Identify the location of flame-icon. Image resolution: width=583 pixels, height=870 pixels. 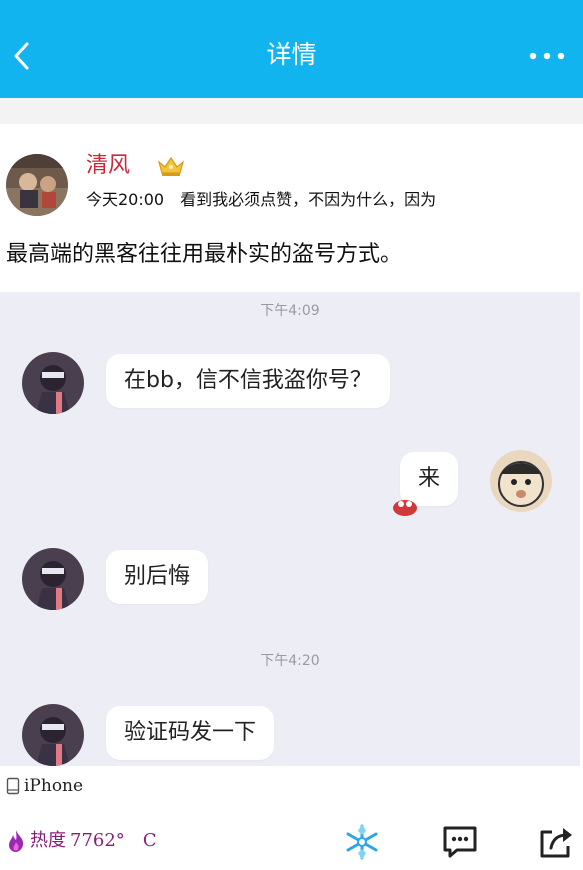
(16, 841).